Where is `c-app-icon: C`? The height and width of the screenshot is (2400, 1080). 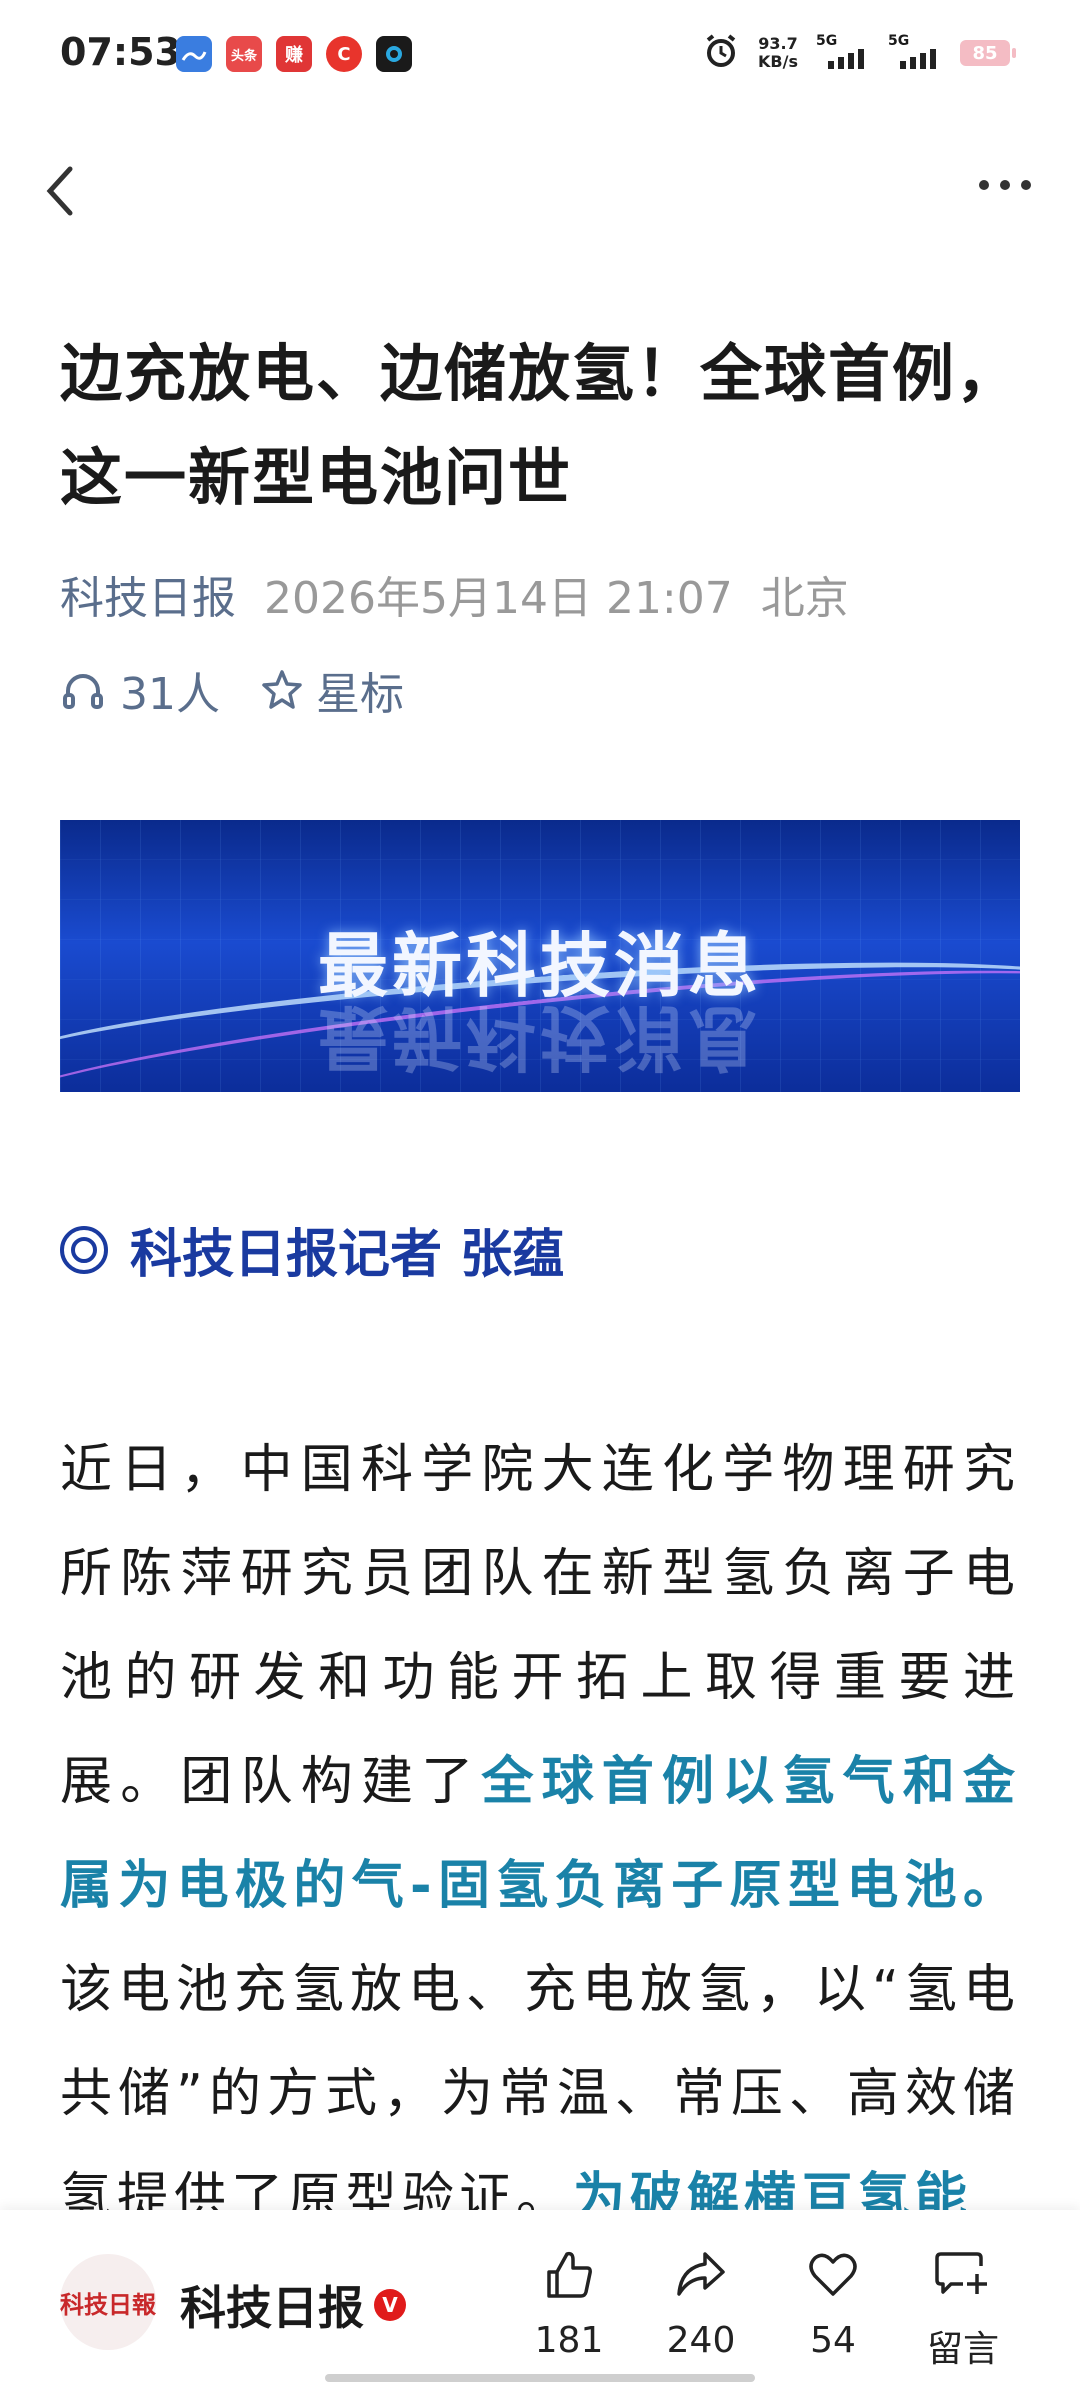
c-app-icon: C is located at coordinates (344, 54).